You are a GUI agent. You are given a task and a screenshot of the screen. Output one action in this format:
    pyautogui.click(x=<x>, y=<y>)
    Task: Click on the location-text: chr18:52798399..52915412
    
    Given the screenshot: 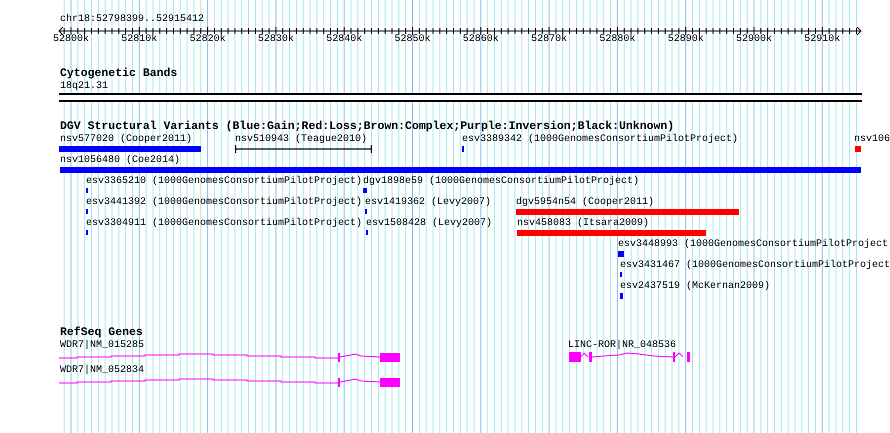 What is the action you would take?
    pyautogui.click(x=132, y=20)
    